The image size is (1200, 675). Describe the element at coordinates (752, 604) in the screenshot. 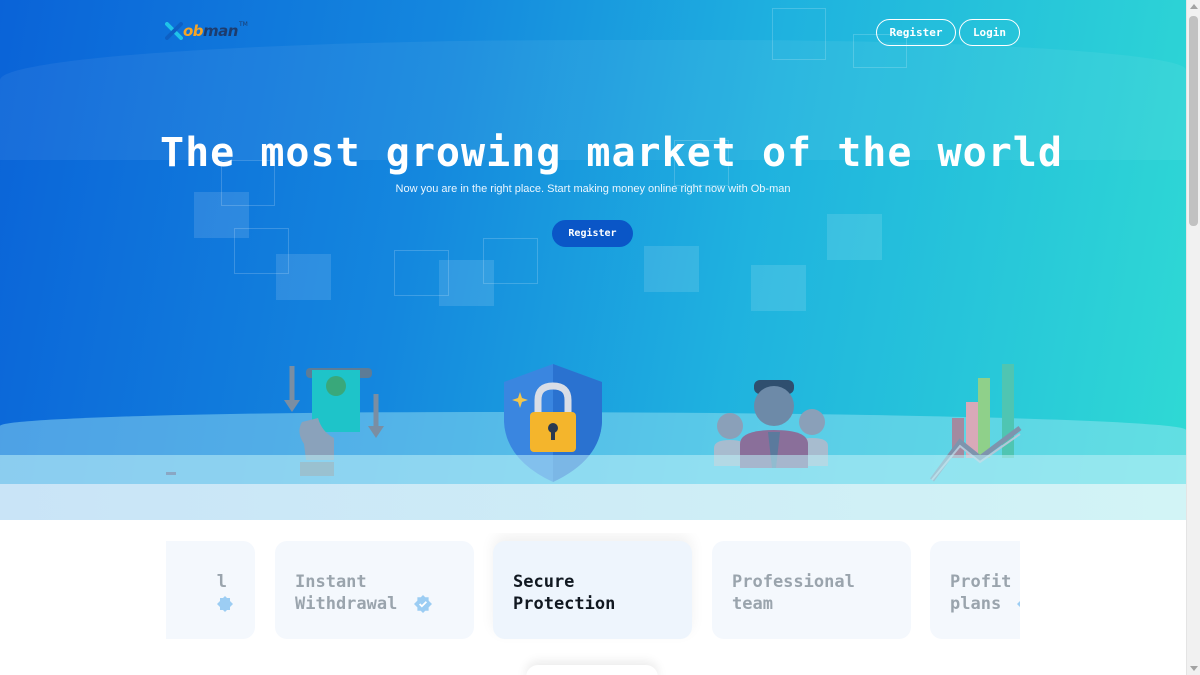

I see `feature-card-title-line2: team` at that location.